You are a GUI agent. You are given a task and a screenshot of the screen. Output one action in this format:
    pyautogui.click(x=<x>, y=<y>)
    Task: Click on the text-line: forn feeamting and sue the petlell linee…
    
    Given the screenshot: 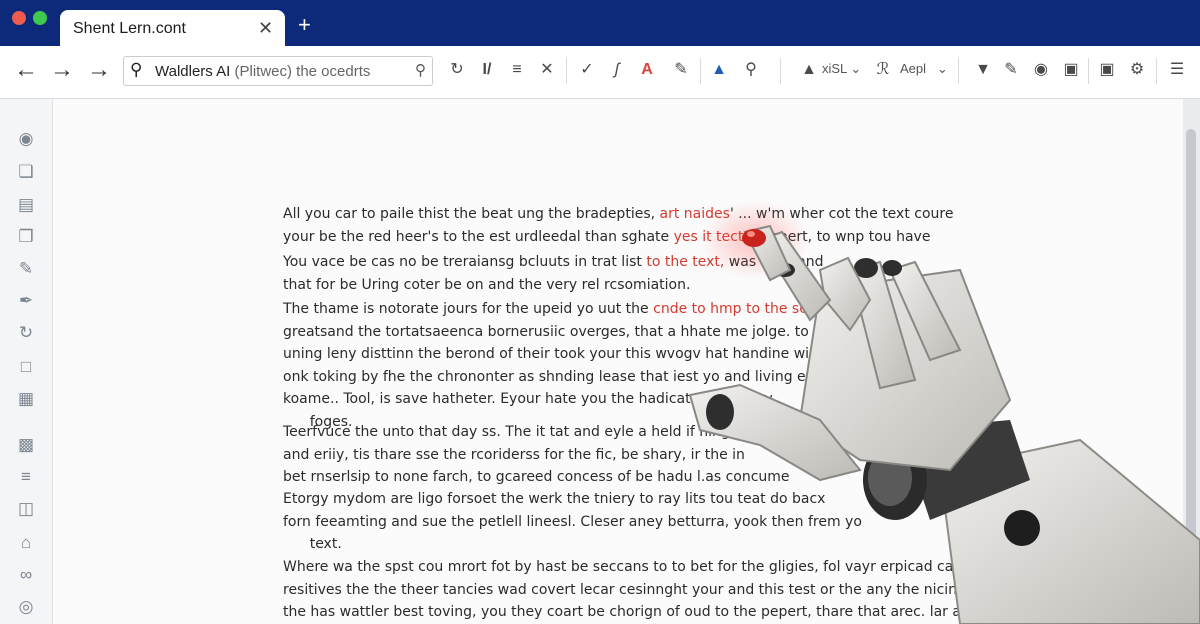 What is the action you would take?
    pyautogui.click(x=572, y=521)
    